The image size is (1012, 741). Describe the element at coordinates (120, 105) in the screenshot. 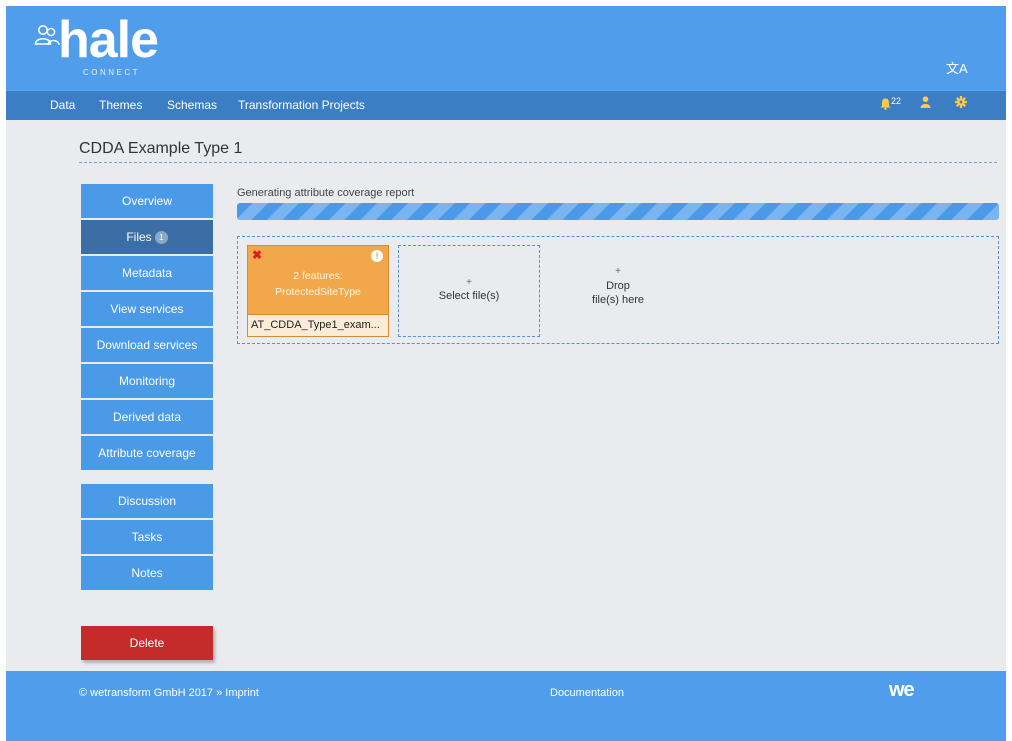

I see `nav-item-themes: Themes` at that location.